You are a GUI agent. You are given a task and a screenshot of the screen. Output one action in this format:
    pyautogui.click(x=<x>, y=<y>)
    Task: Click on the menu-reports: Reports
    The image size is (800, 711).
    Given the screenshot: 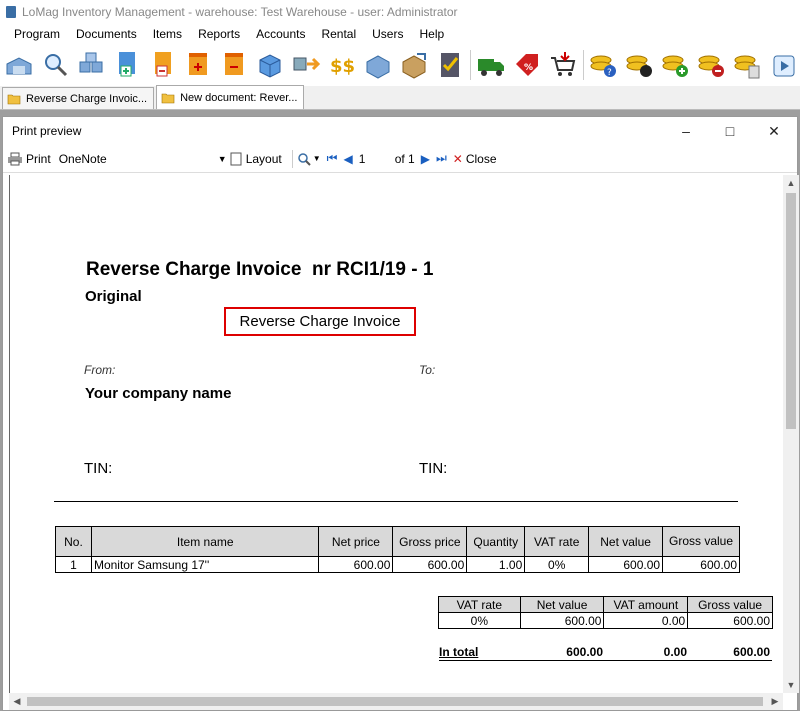 What is the action you would take?
    pyautogui.click(x=219, y=34)
    